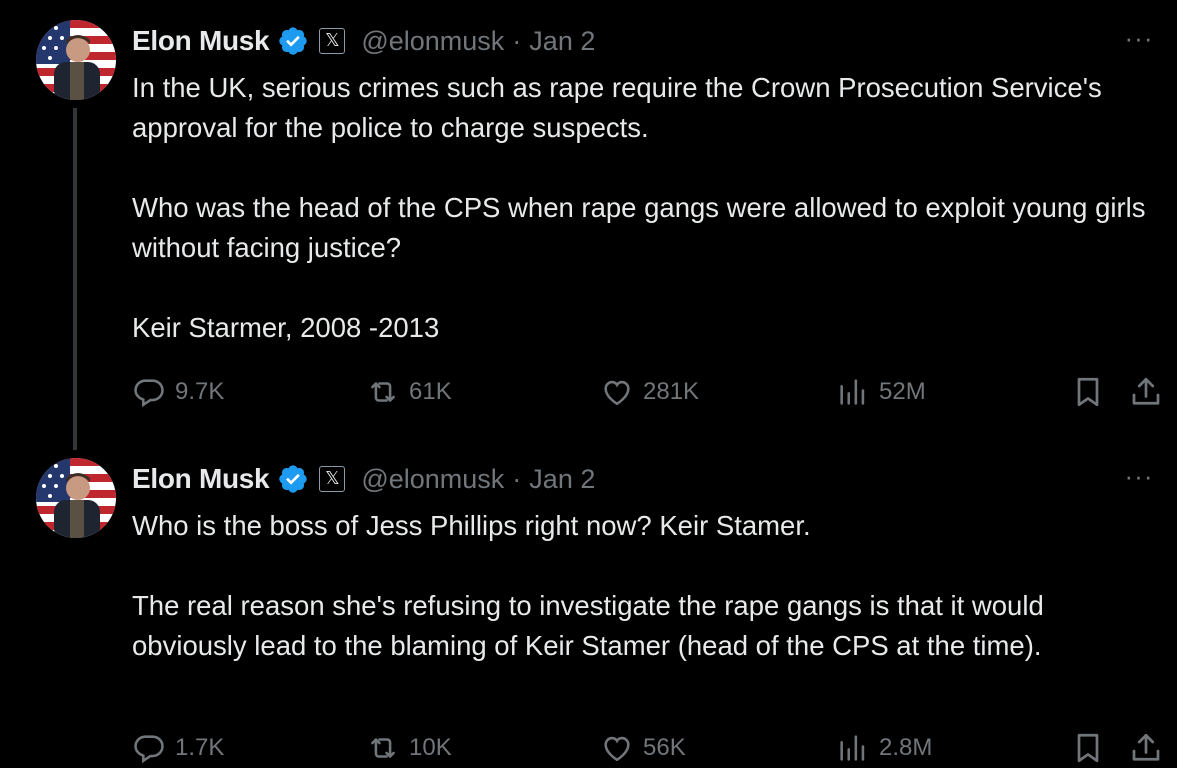 This screenshot has width=1177, height=768. I want to click on repost-count: 10K, so click(430, 747).